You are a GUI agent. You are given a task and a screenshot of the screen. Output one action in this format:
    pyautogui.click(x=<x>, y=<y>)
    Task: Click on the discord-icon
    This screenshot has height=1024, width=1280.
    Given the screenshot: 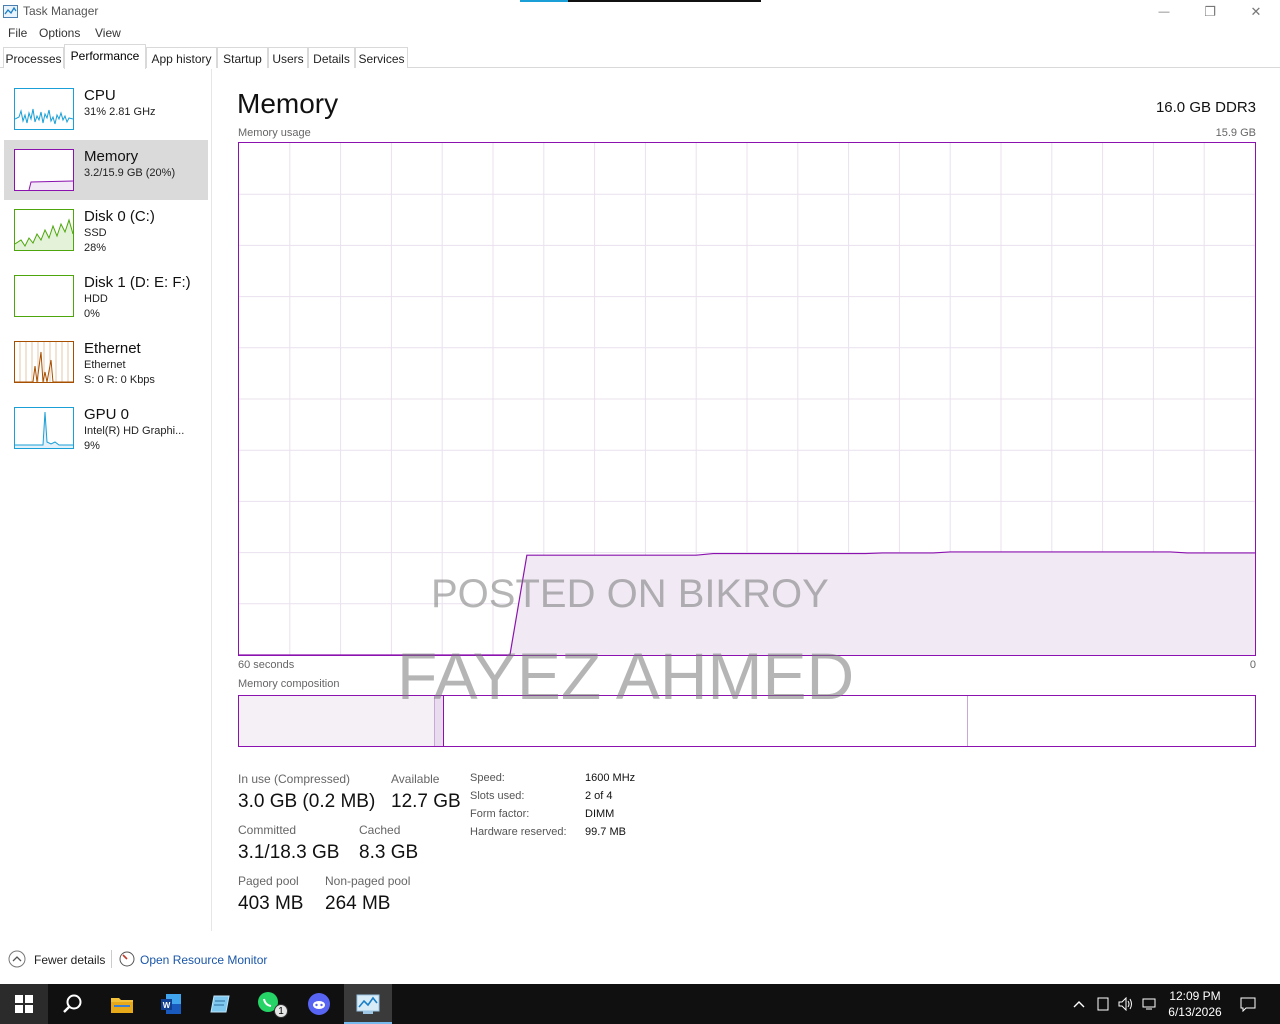 What is the action you would take?
    pyautogui.click(x=319, y=1004)
    